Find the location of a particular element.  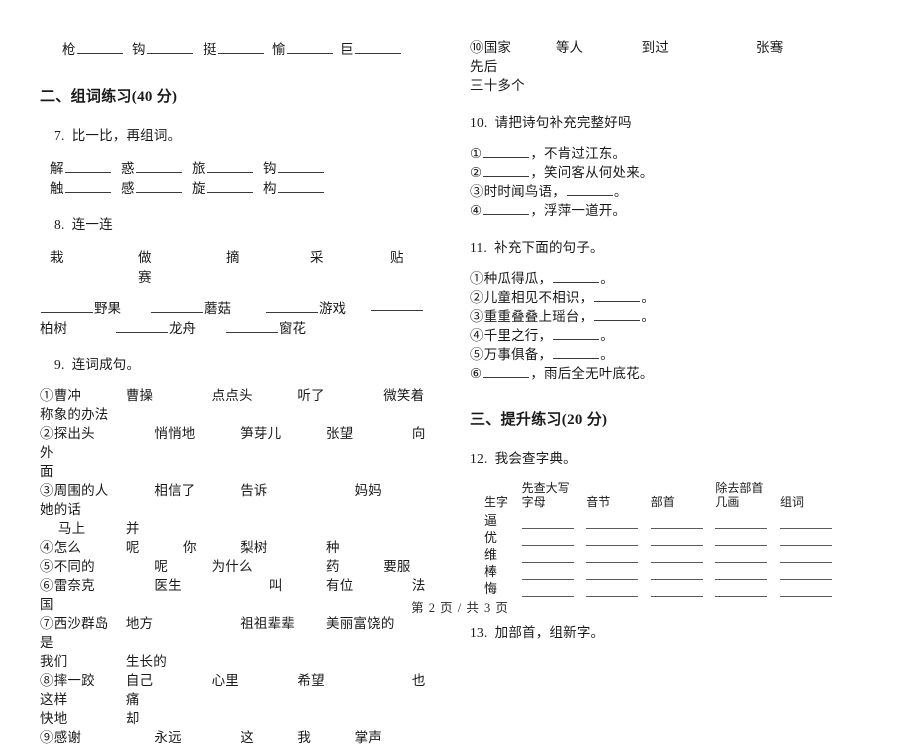

char-label: 构 is located at coordinates (270, 188).